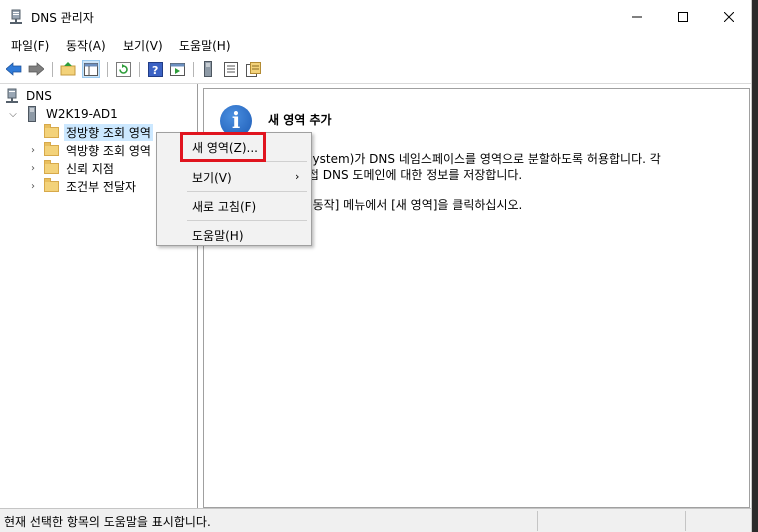 Image resolution: width=758 pixels, height=532 pixels. I want to click on back-button, so click(14, 69).